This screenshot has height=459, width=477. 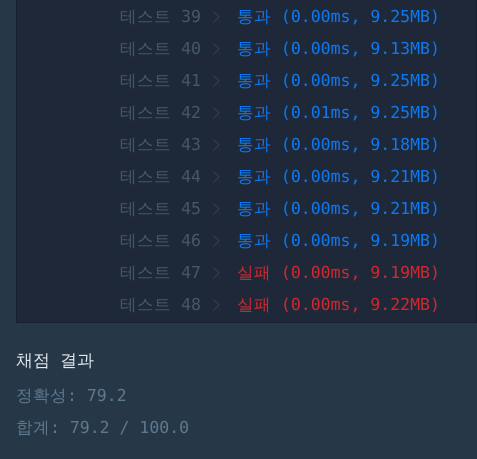 I want to click on test-result: 통과 (0.01ms, 9.25MB), so click(x=338, y=113).